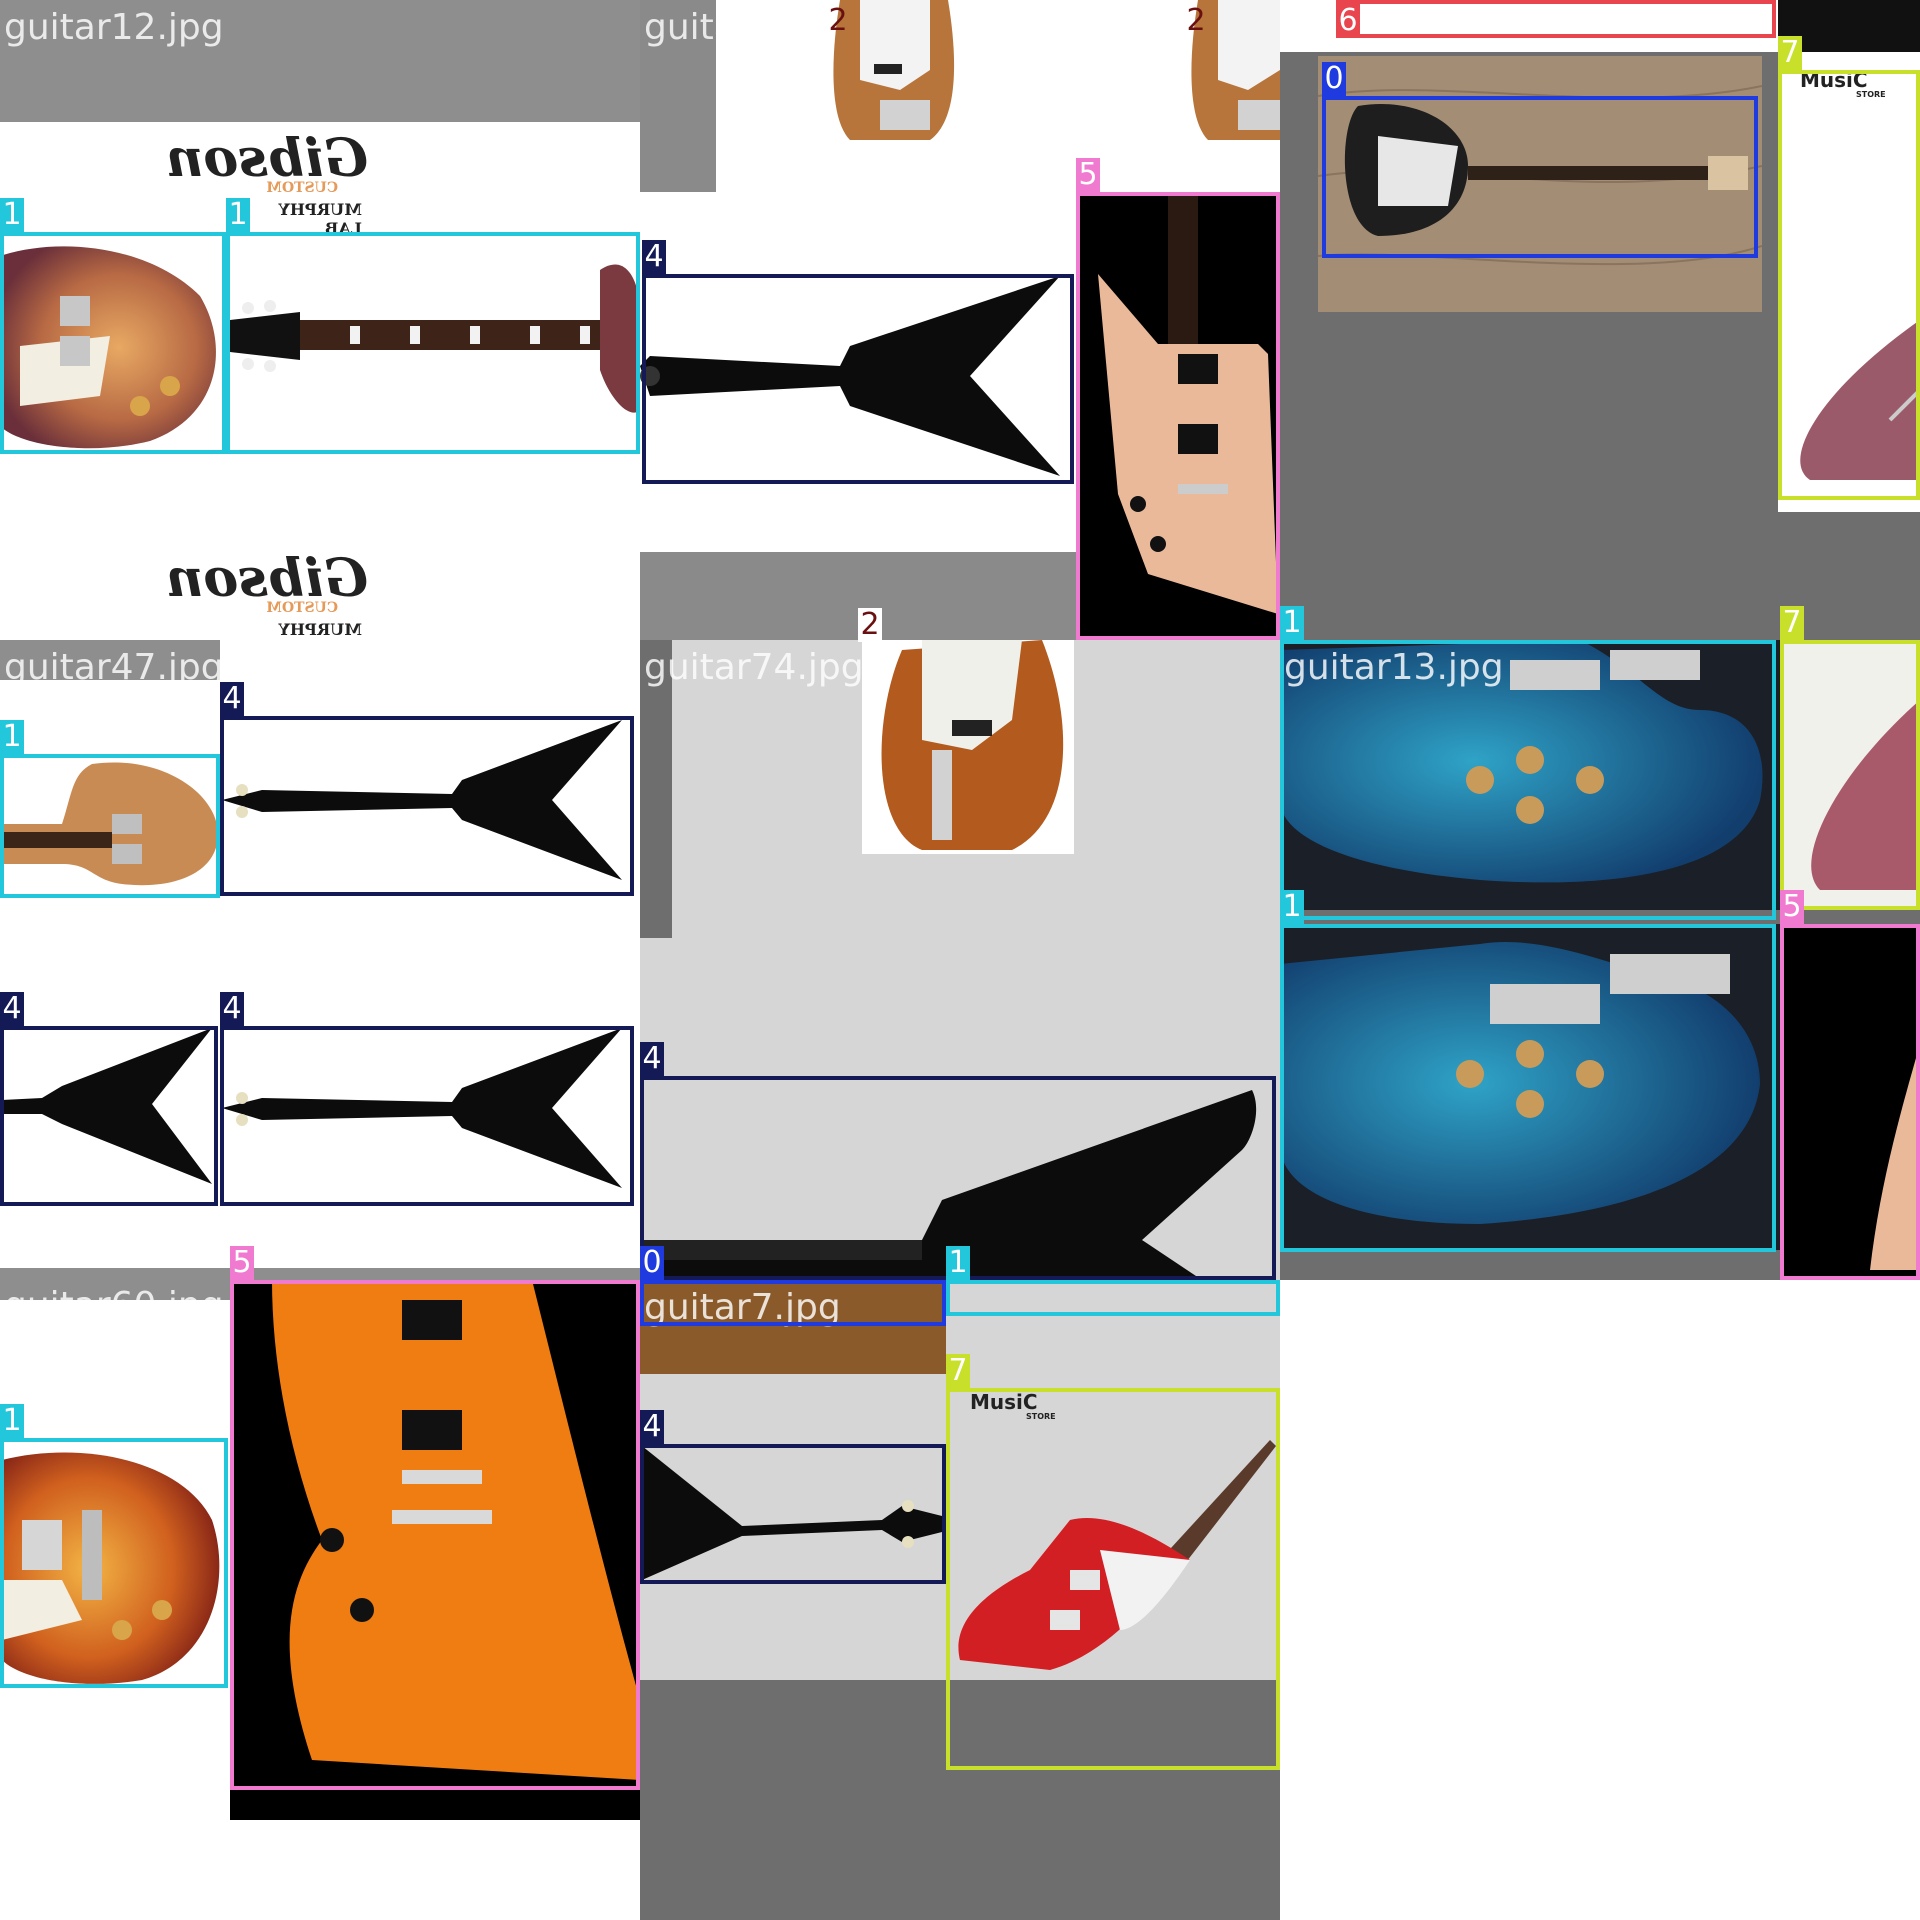 The height and width of the screenshot is (1920, 1920). What do you see at coordinates (320, 1274) in the screenshot?
I see `gray-pad` at bounding box center [320, 1274].